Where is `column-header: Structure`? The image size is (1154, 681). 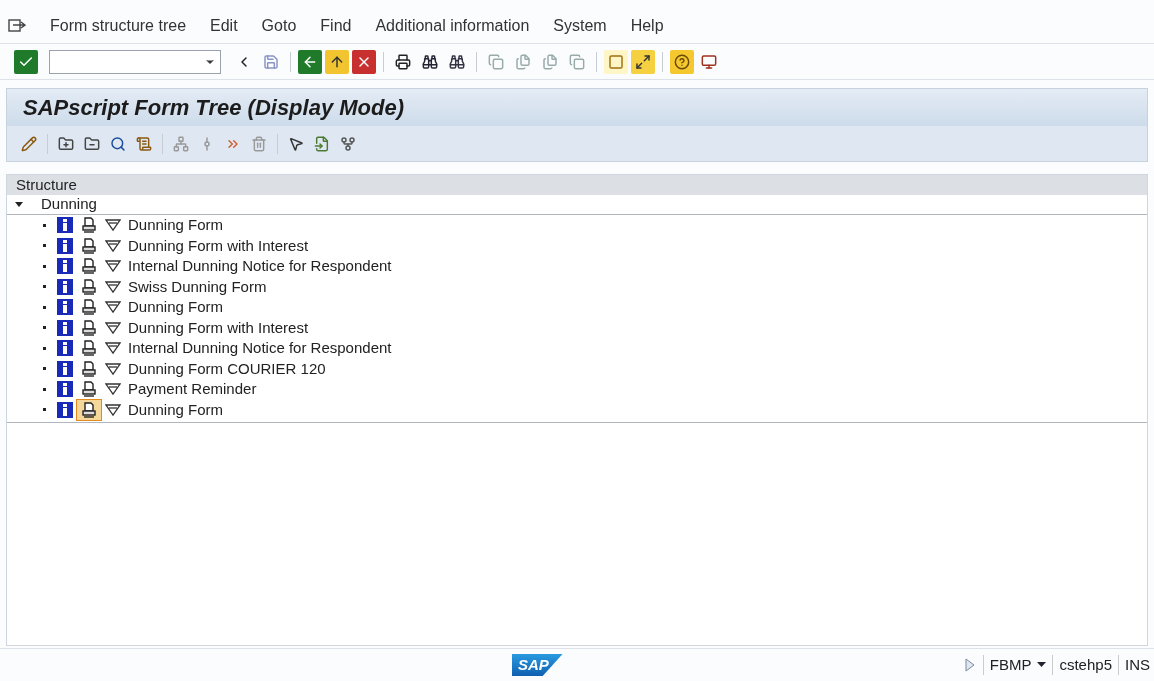 column-header: Structure is located at coordinates (46, 184).